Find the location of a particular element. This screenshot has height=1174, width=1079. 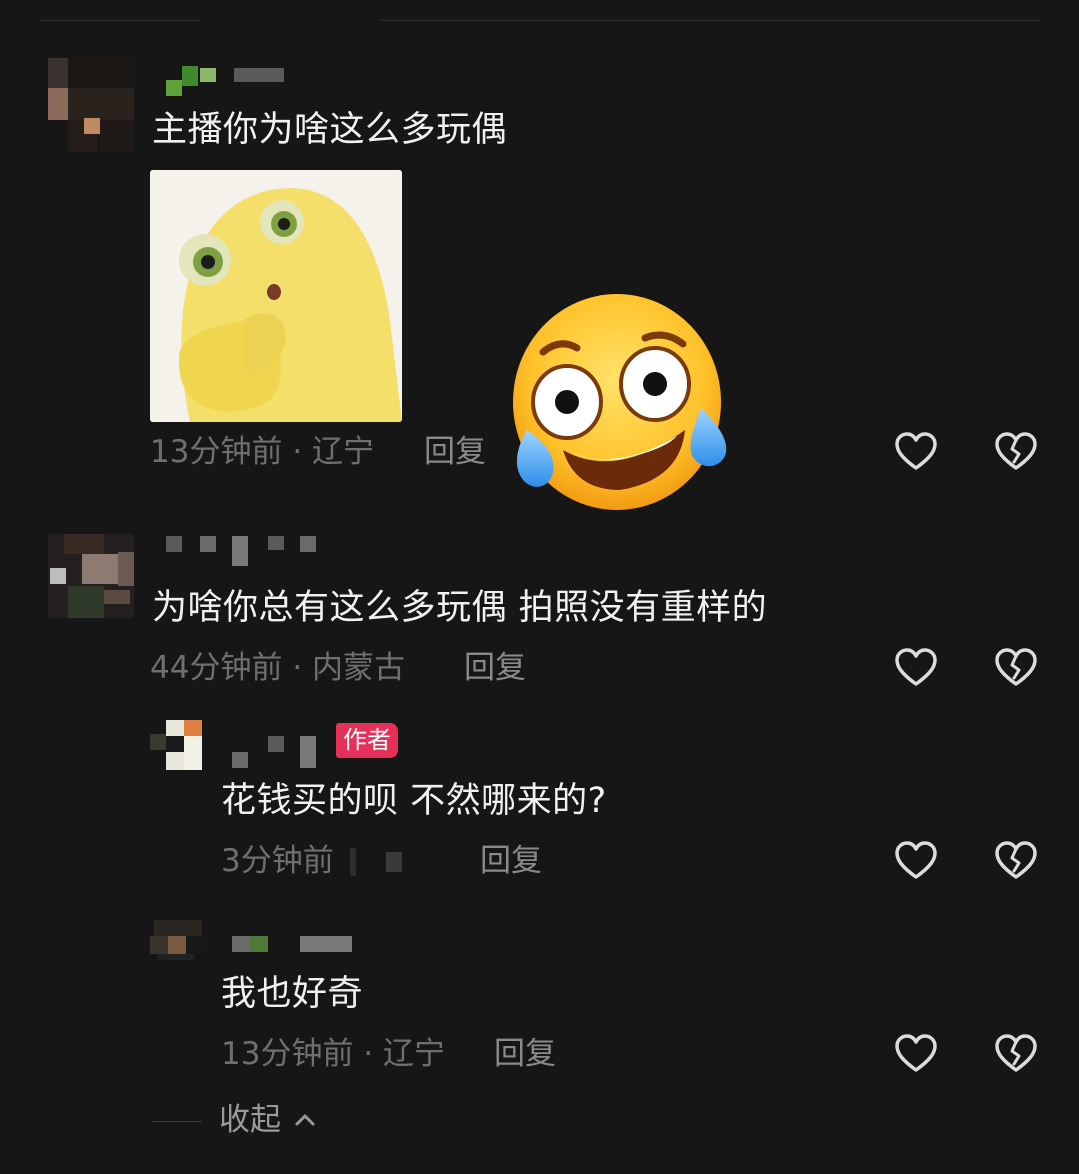

sticker-image is located at coordinates (276, 296).